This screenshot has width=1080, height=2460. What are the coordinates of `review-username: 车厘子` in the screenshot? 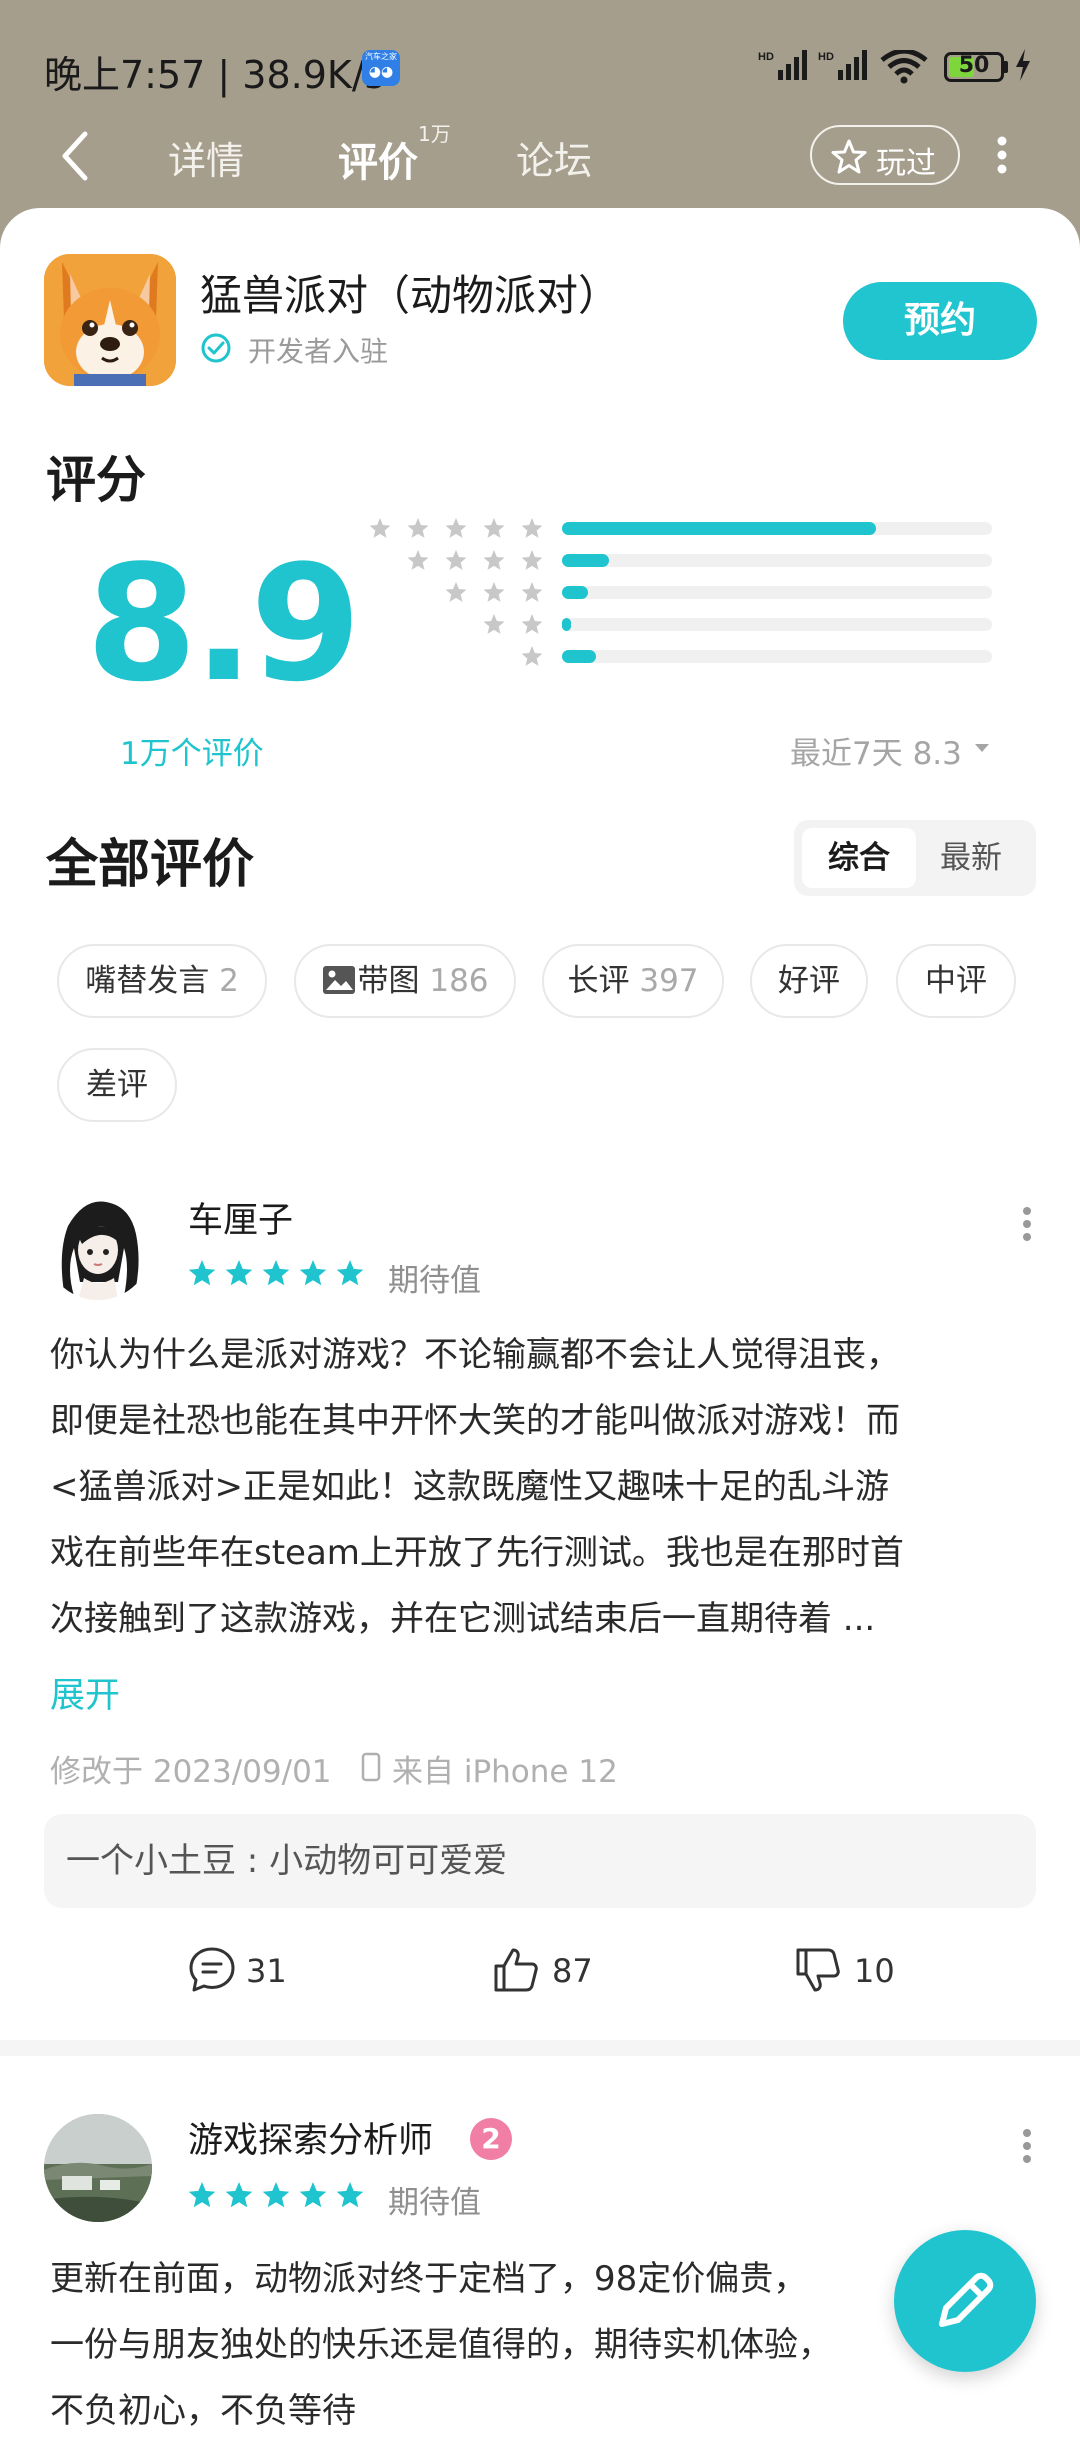 It's located at (240, 1217).